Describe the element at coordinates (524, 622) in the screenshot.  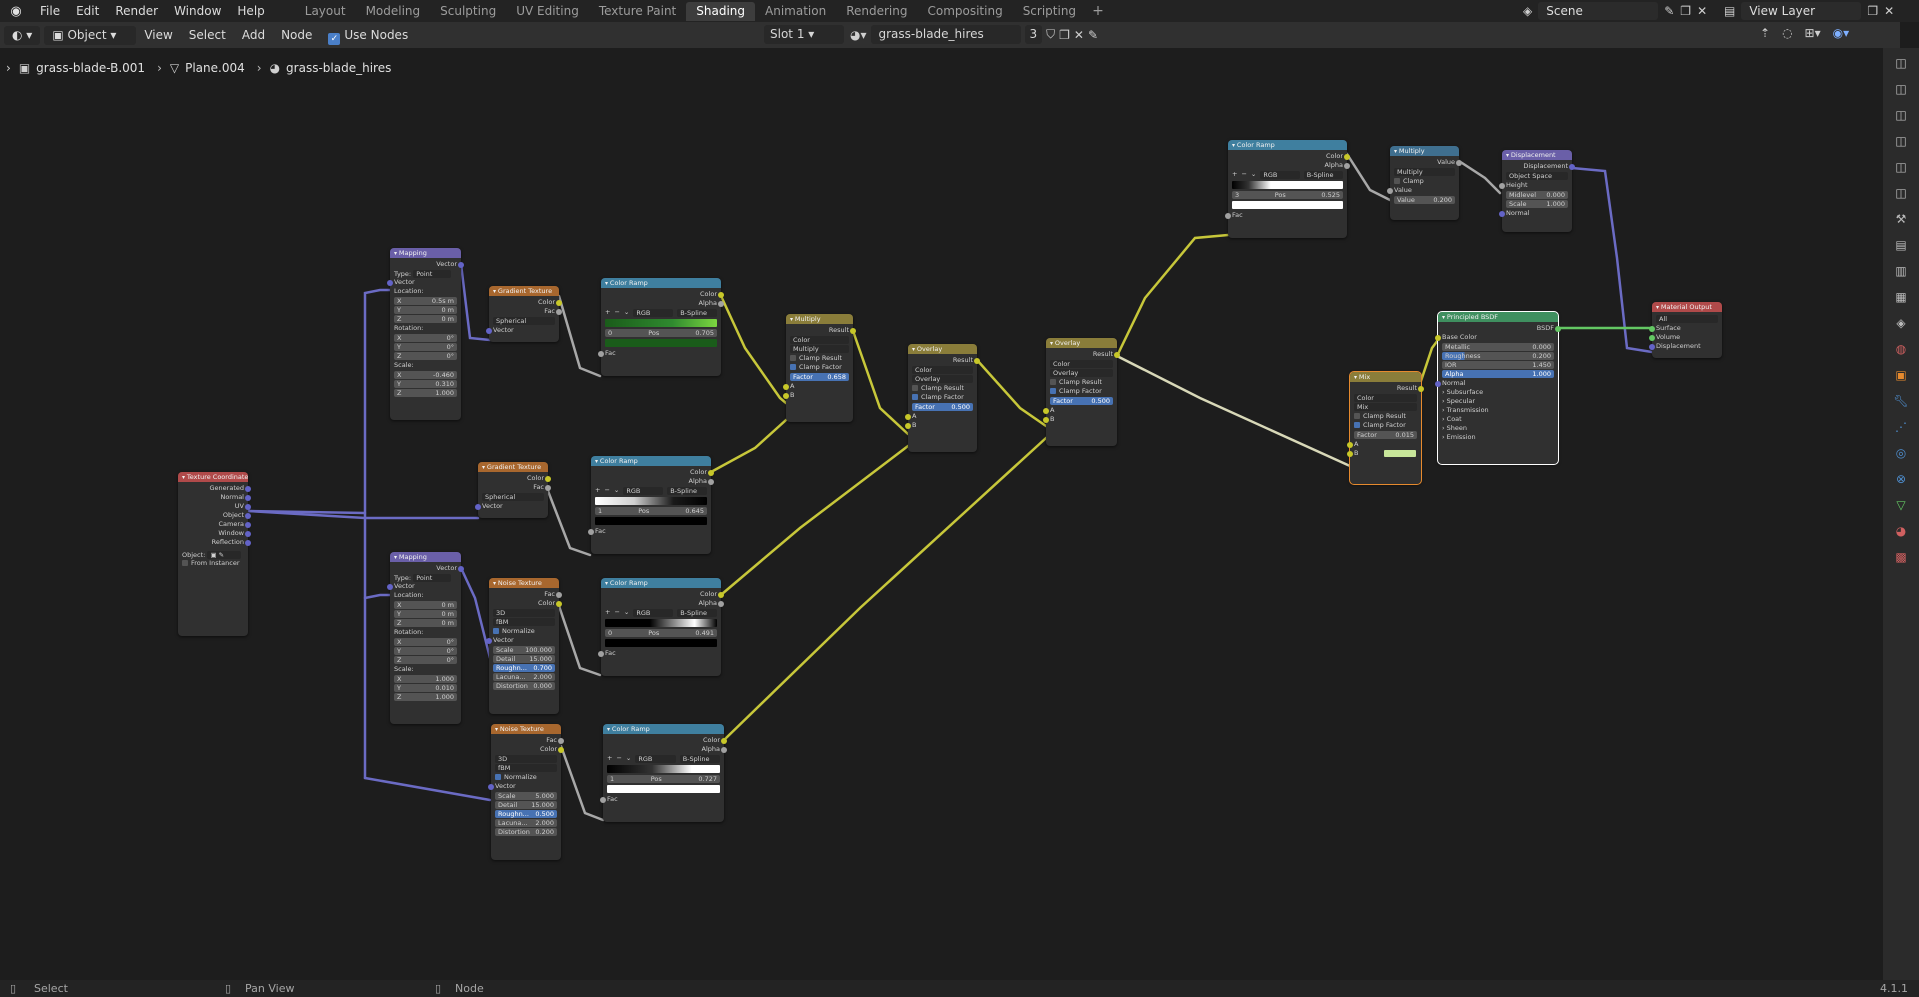
I see `noise-type-select: fBM` at that location.